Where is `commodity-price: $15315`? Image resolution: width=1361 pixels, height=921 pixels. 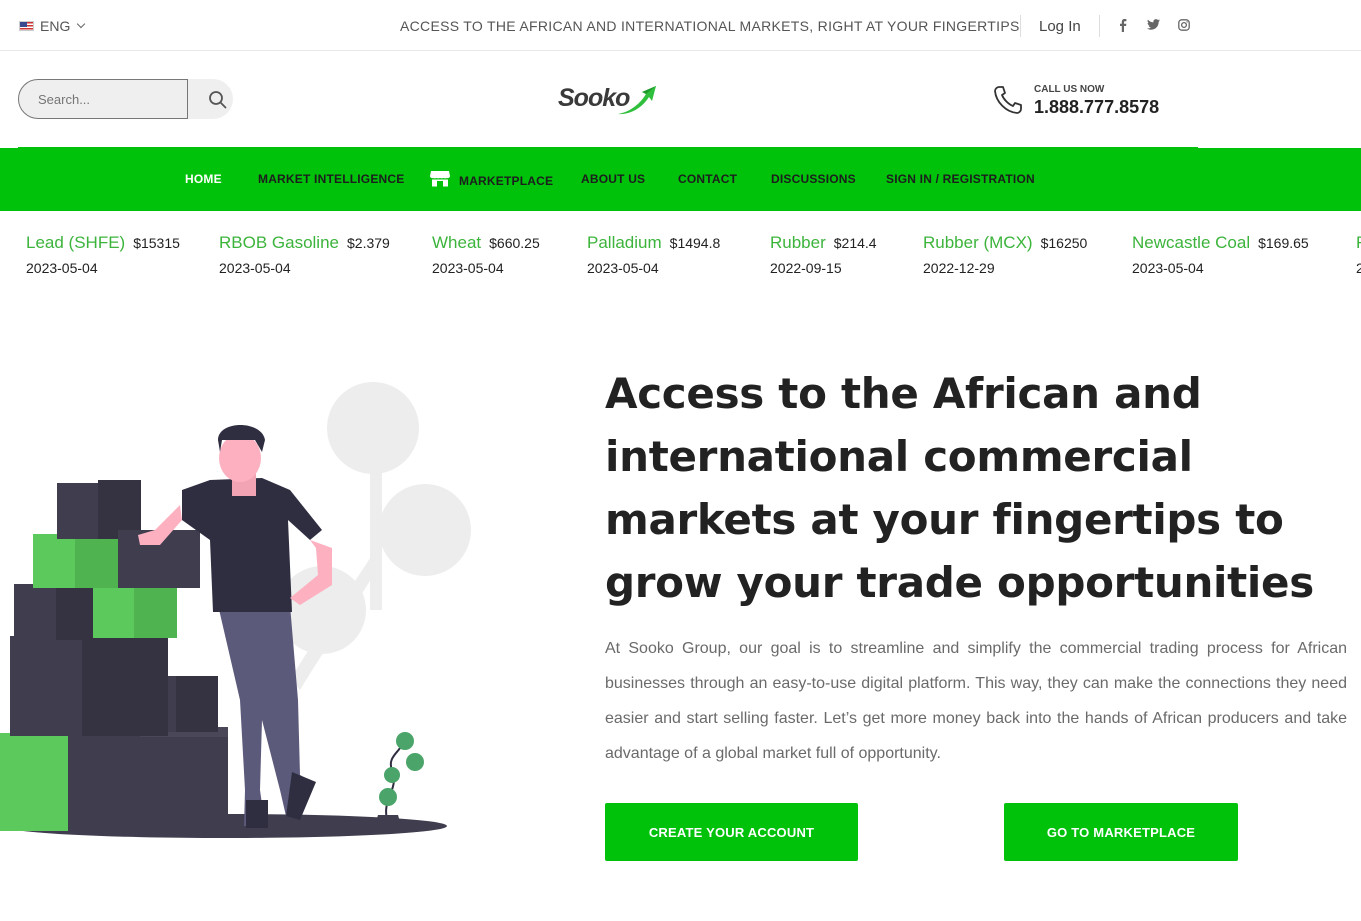 commodity-price: $15315 is located at coordinates (156, 243).